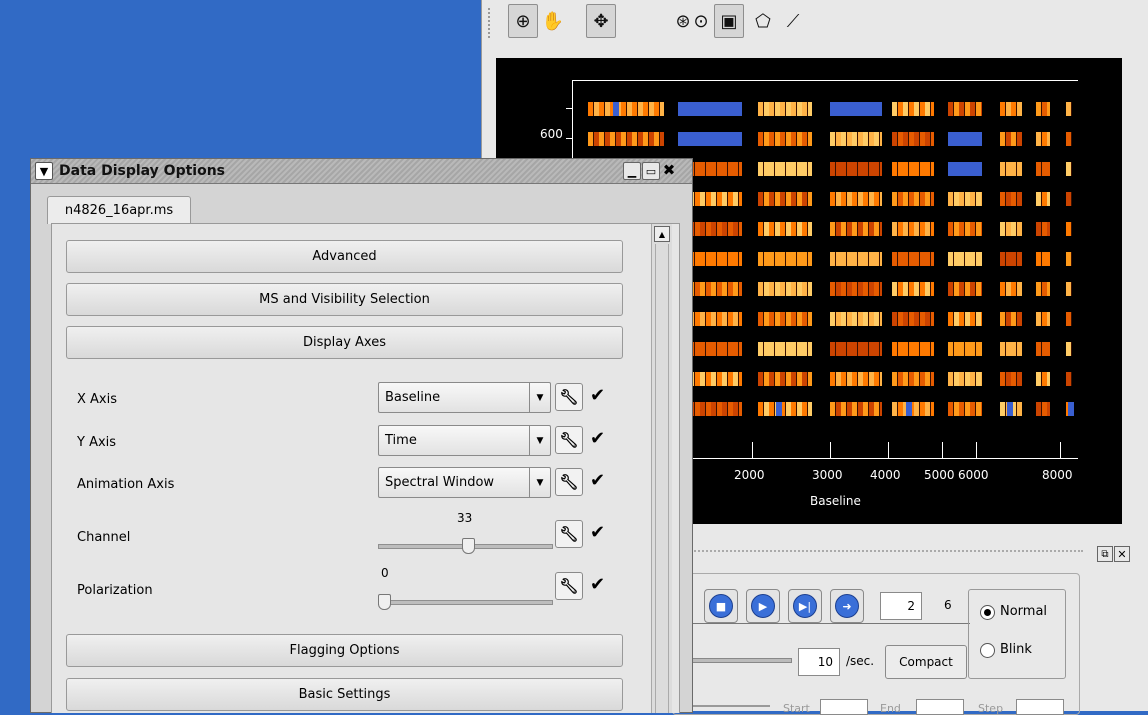  What do you see at coordinates (1040, 707) in the screenshot?
I see `step-input` at bounding box center [1040, 707].